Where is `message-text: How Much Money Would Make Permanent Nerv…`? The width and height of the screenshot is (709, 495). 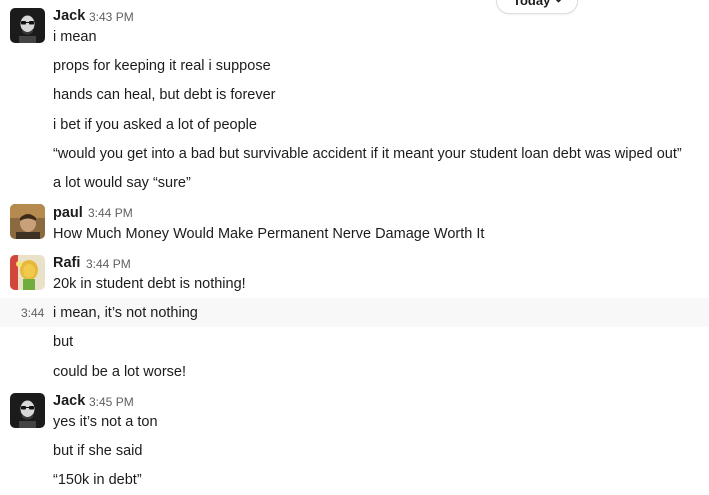
message-text: How Much Money Would Make Permanent Nerv… is located at coordinates (269, 234).